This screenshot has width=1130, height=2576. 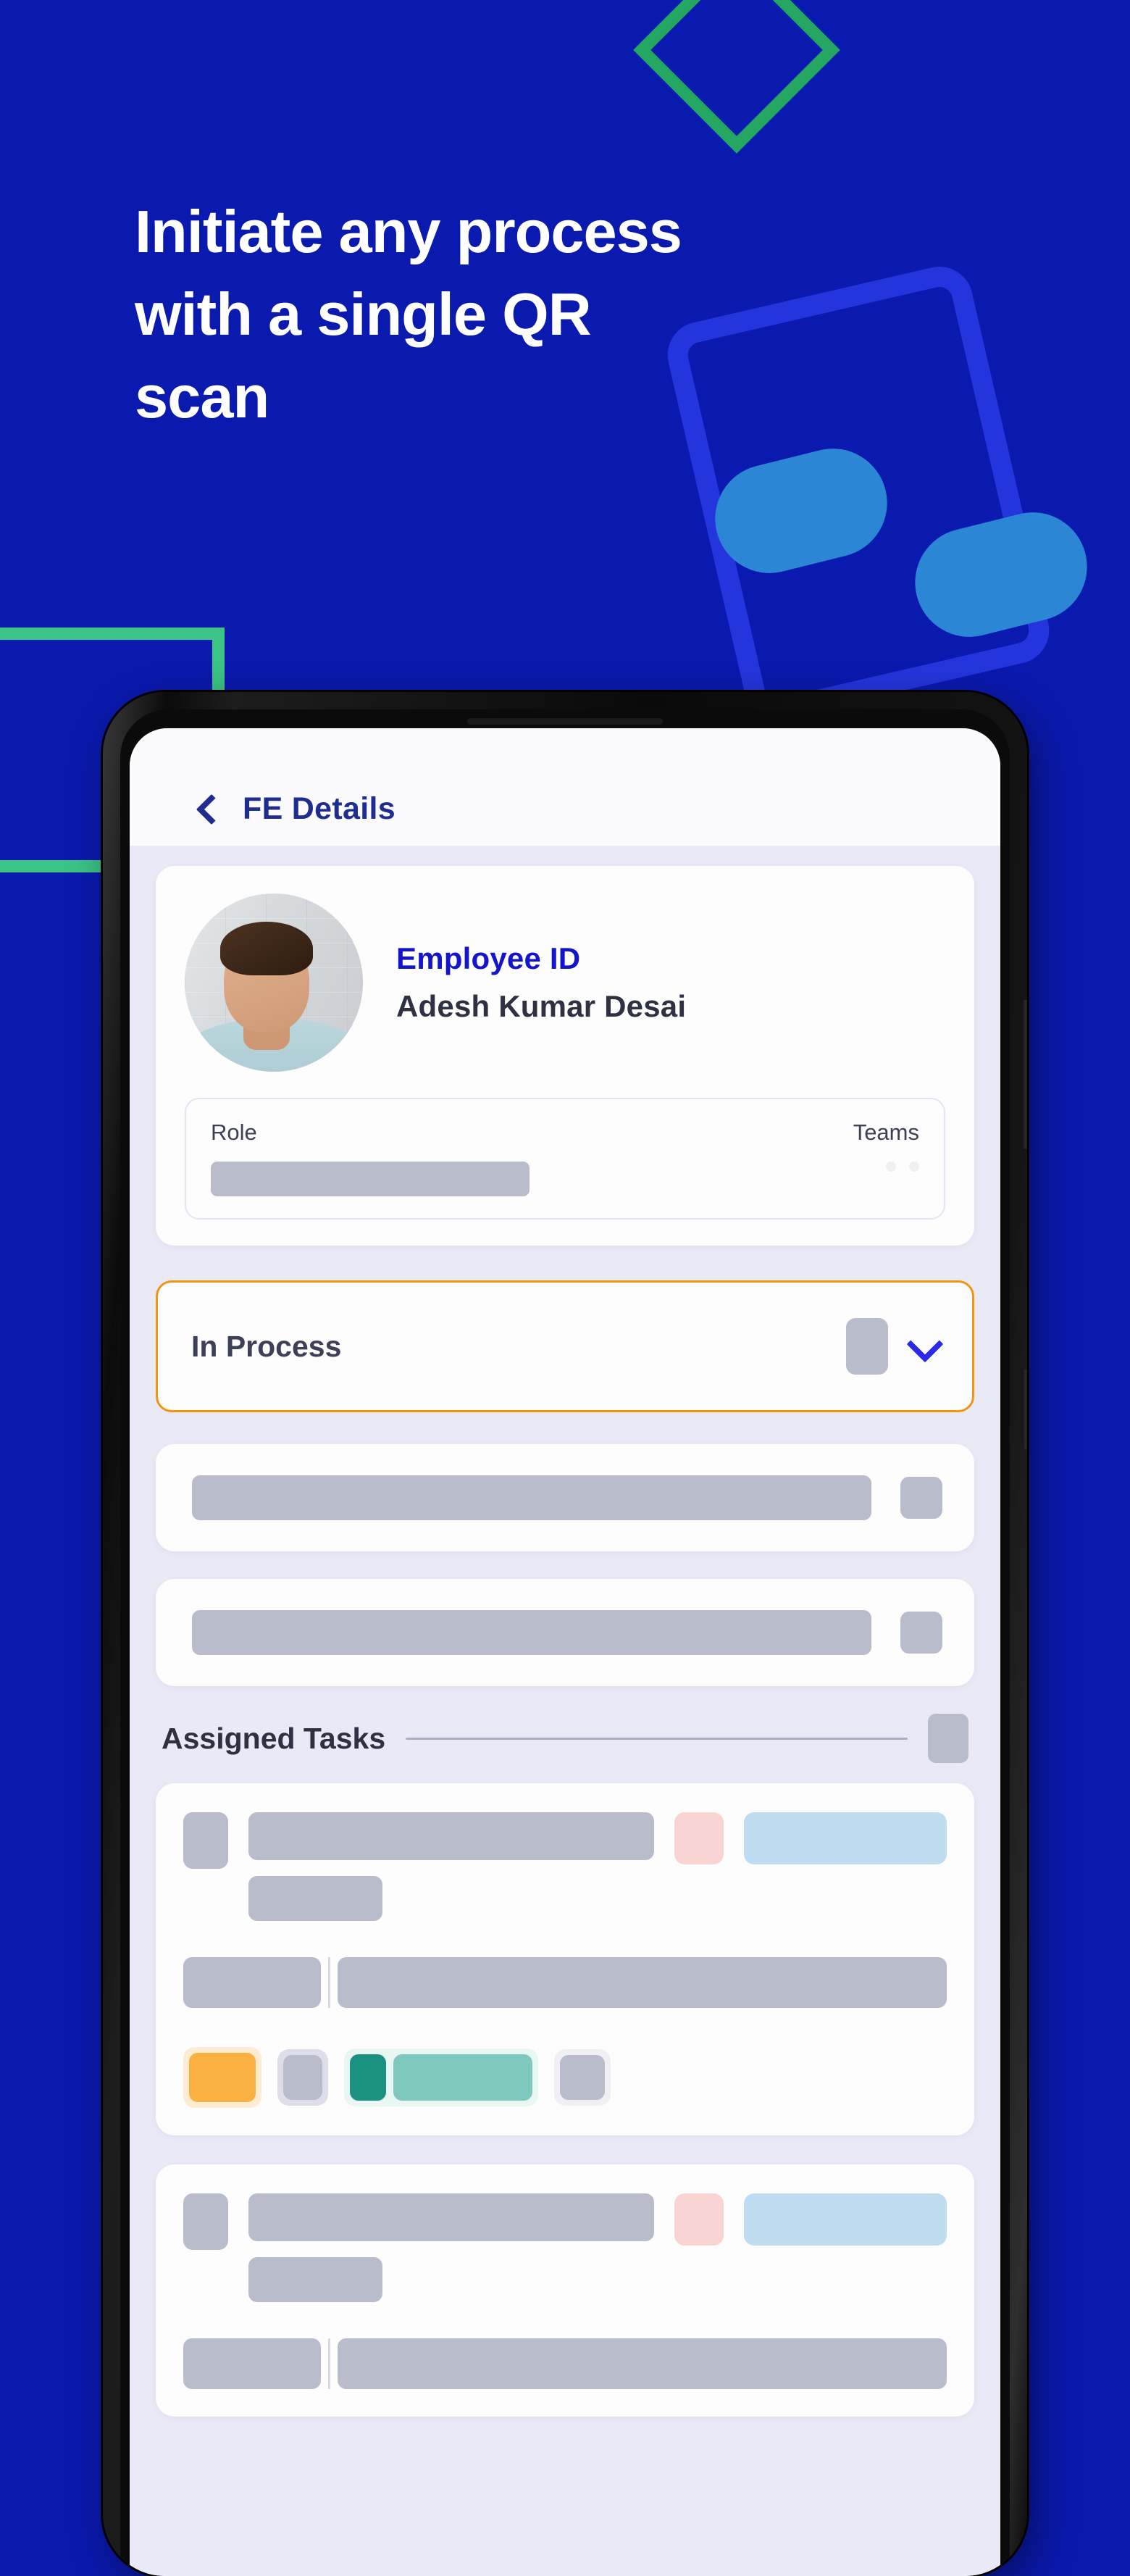 I want to click on status-badge-placeholder, so click(x=867, y=1346).